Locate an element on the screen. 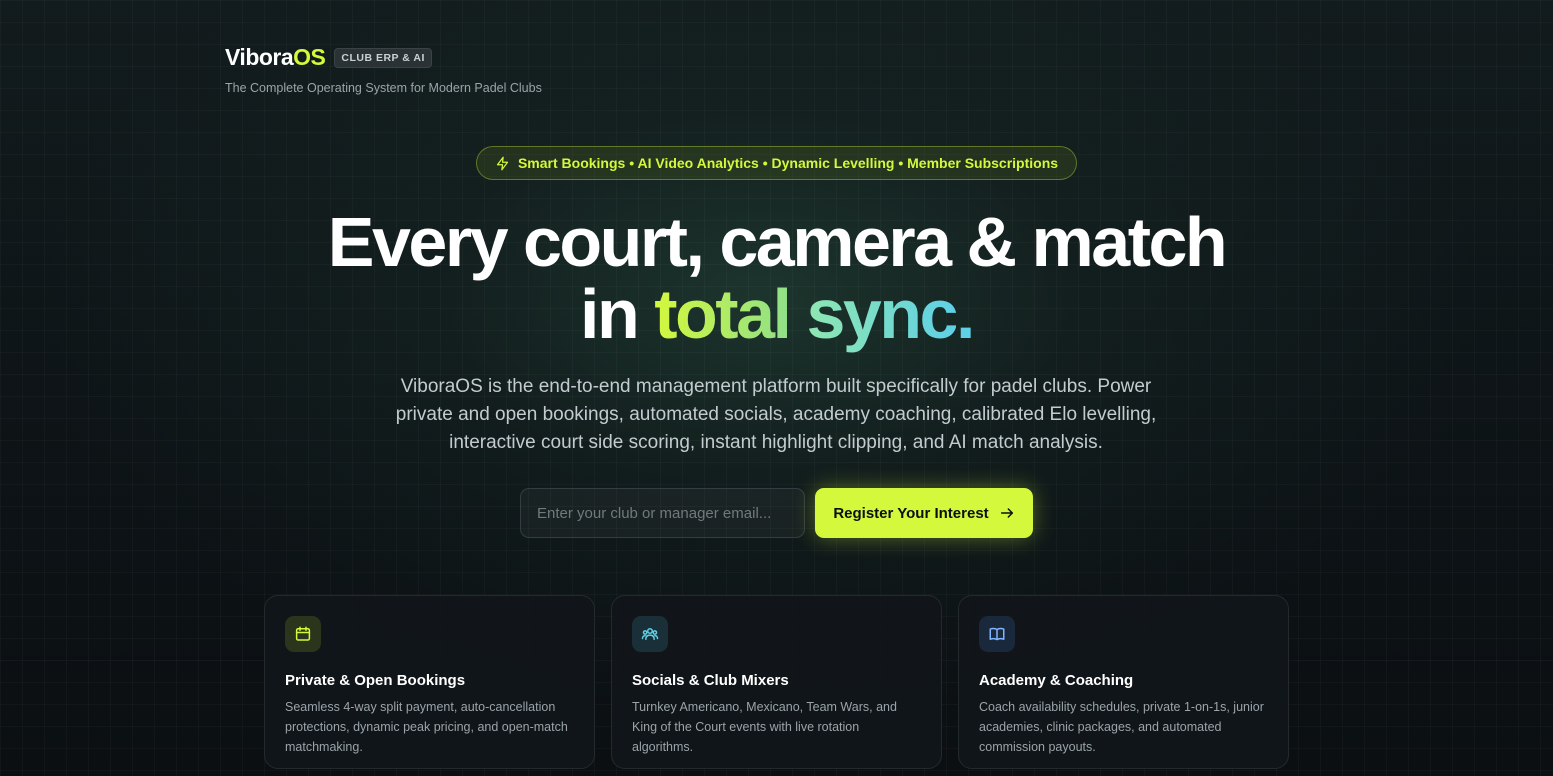  lightning-icon is located at coordinates (502, 163).